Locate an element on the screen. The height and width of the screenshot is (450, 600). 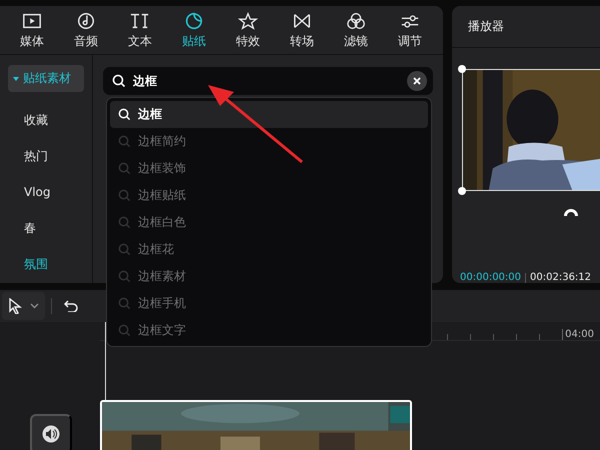
ruler-label: 04:00 is located at coordinates (578, 334).